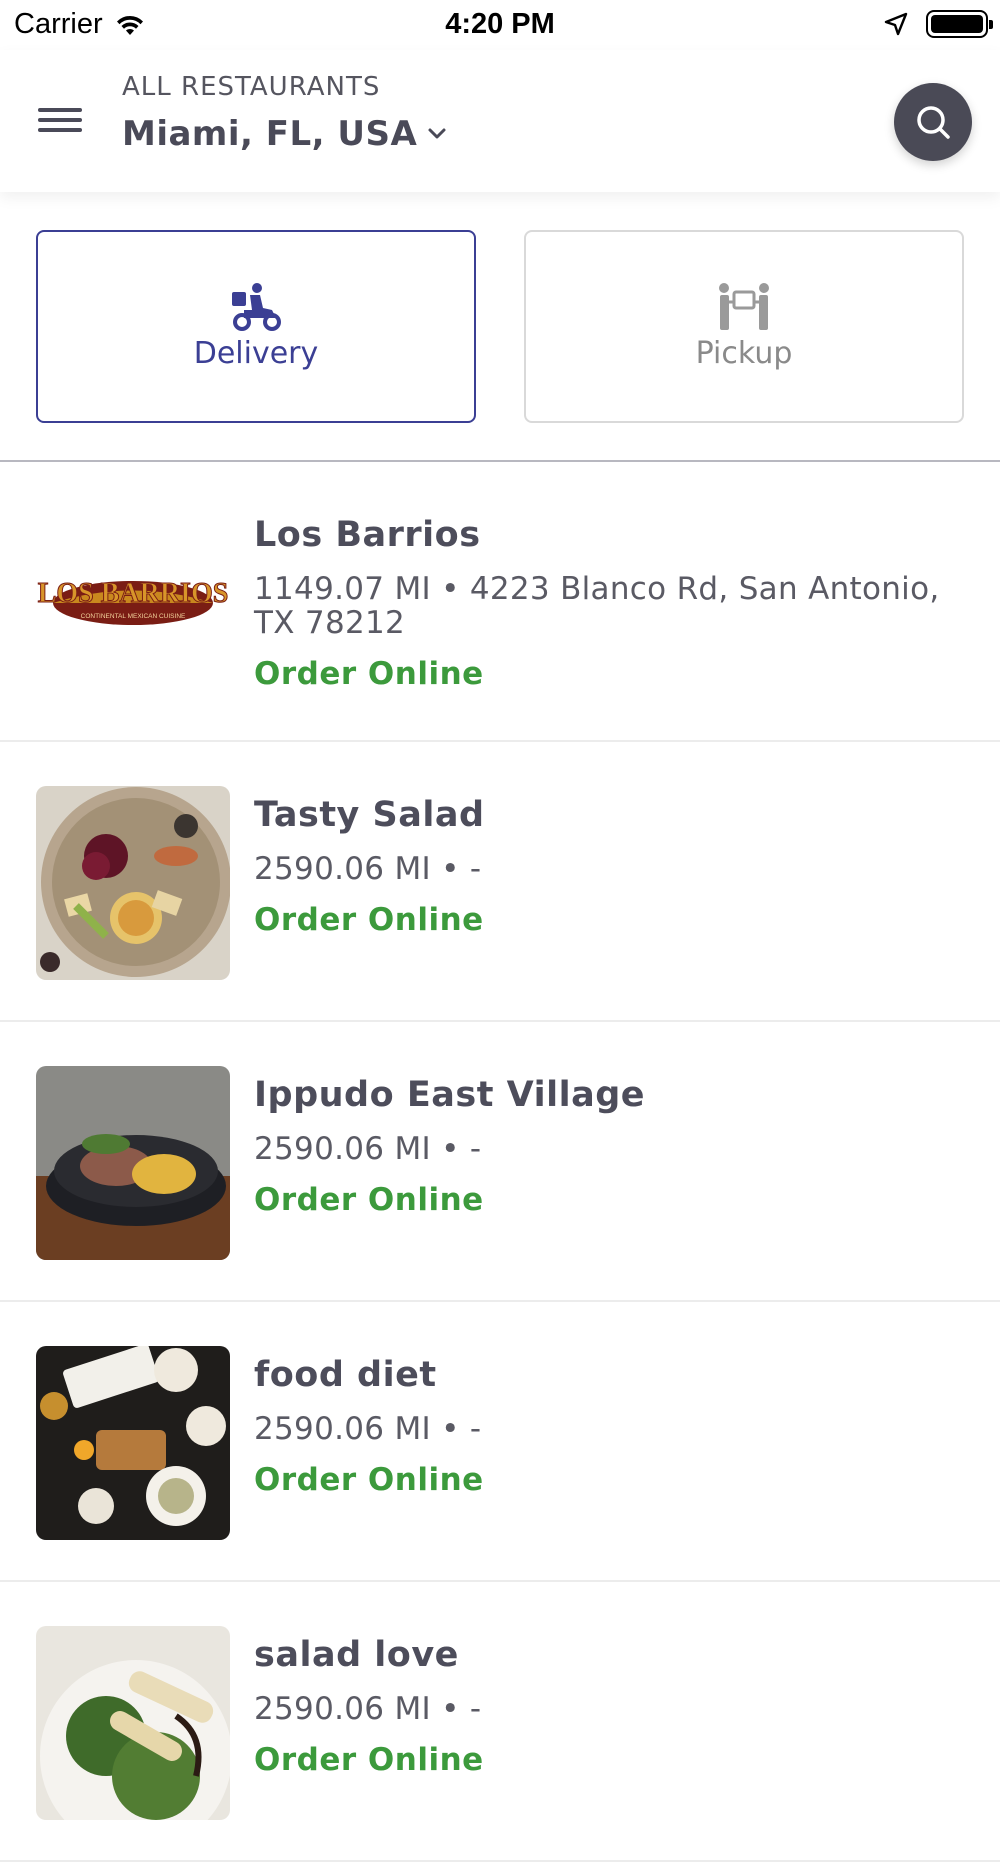 The height and width of the screenshot is (1862, 1000). What do you see at coordinates (896, 24) in the screenshot?
I see `location-arrow-icon` at bounding box center [896, 24].